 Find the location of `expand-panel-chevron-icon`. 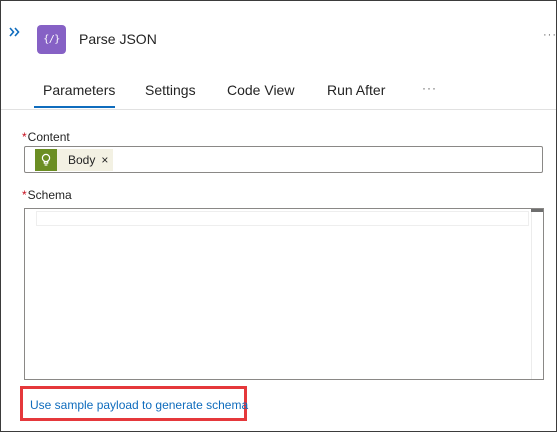

expand-panel-chevron-icon is located at coordinates (15, 32).